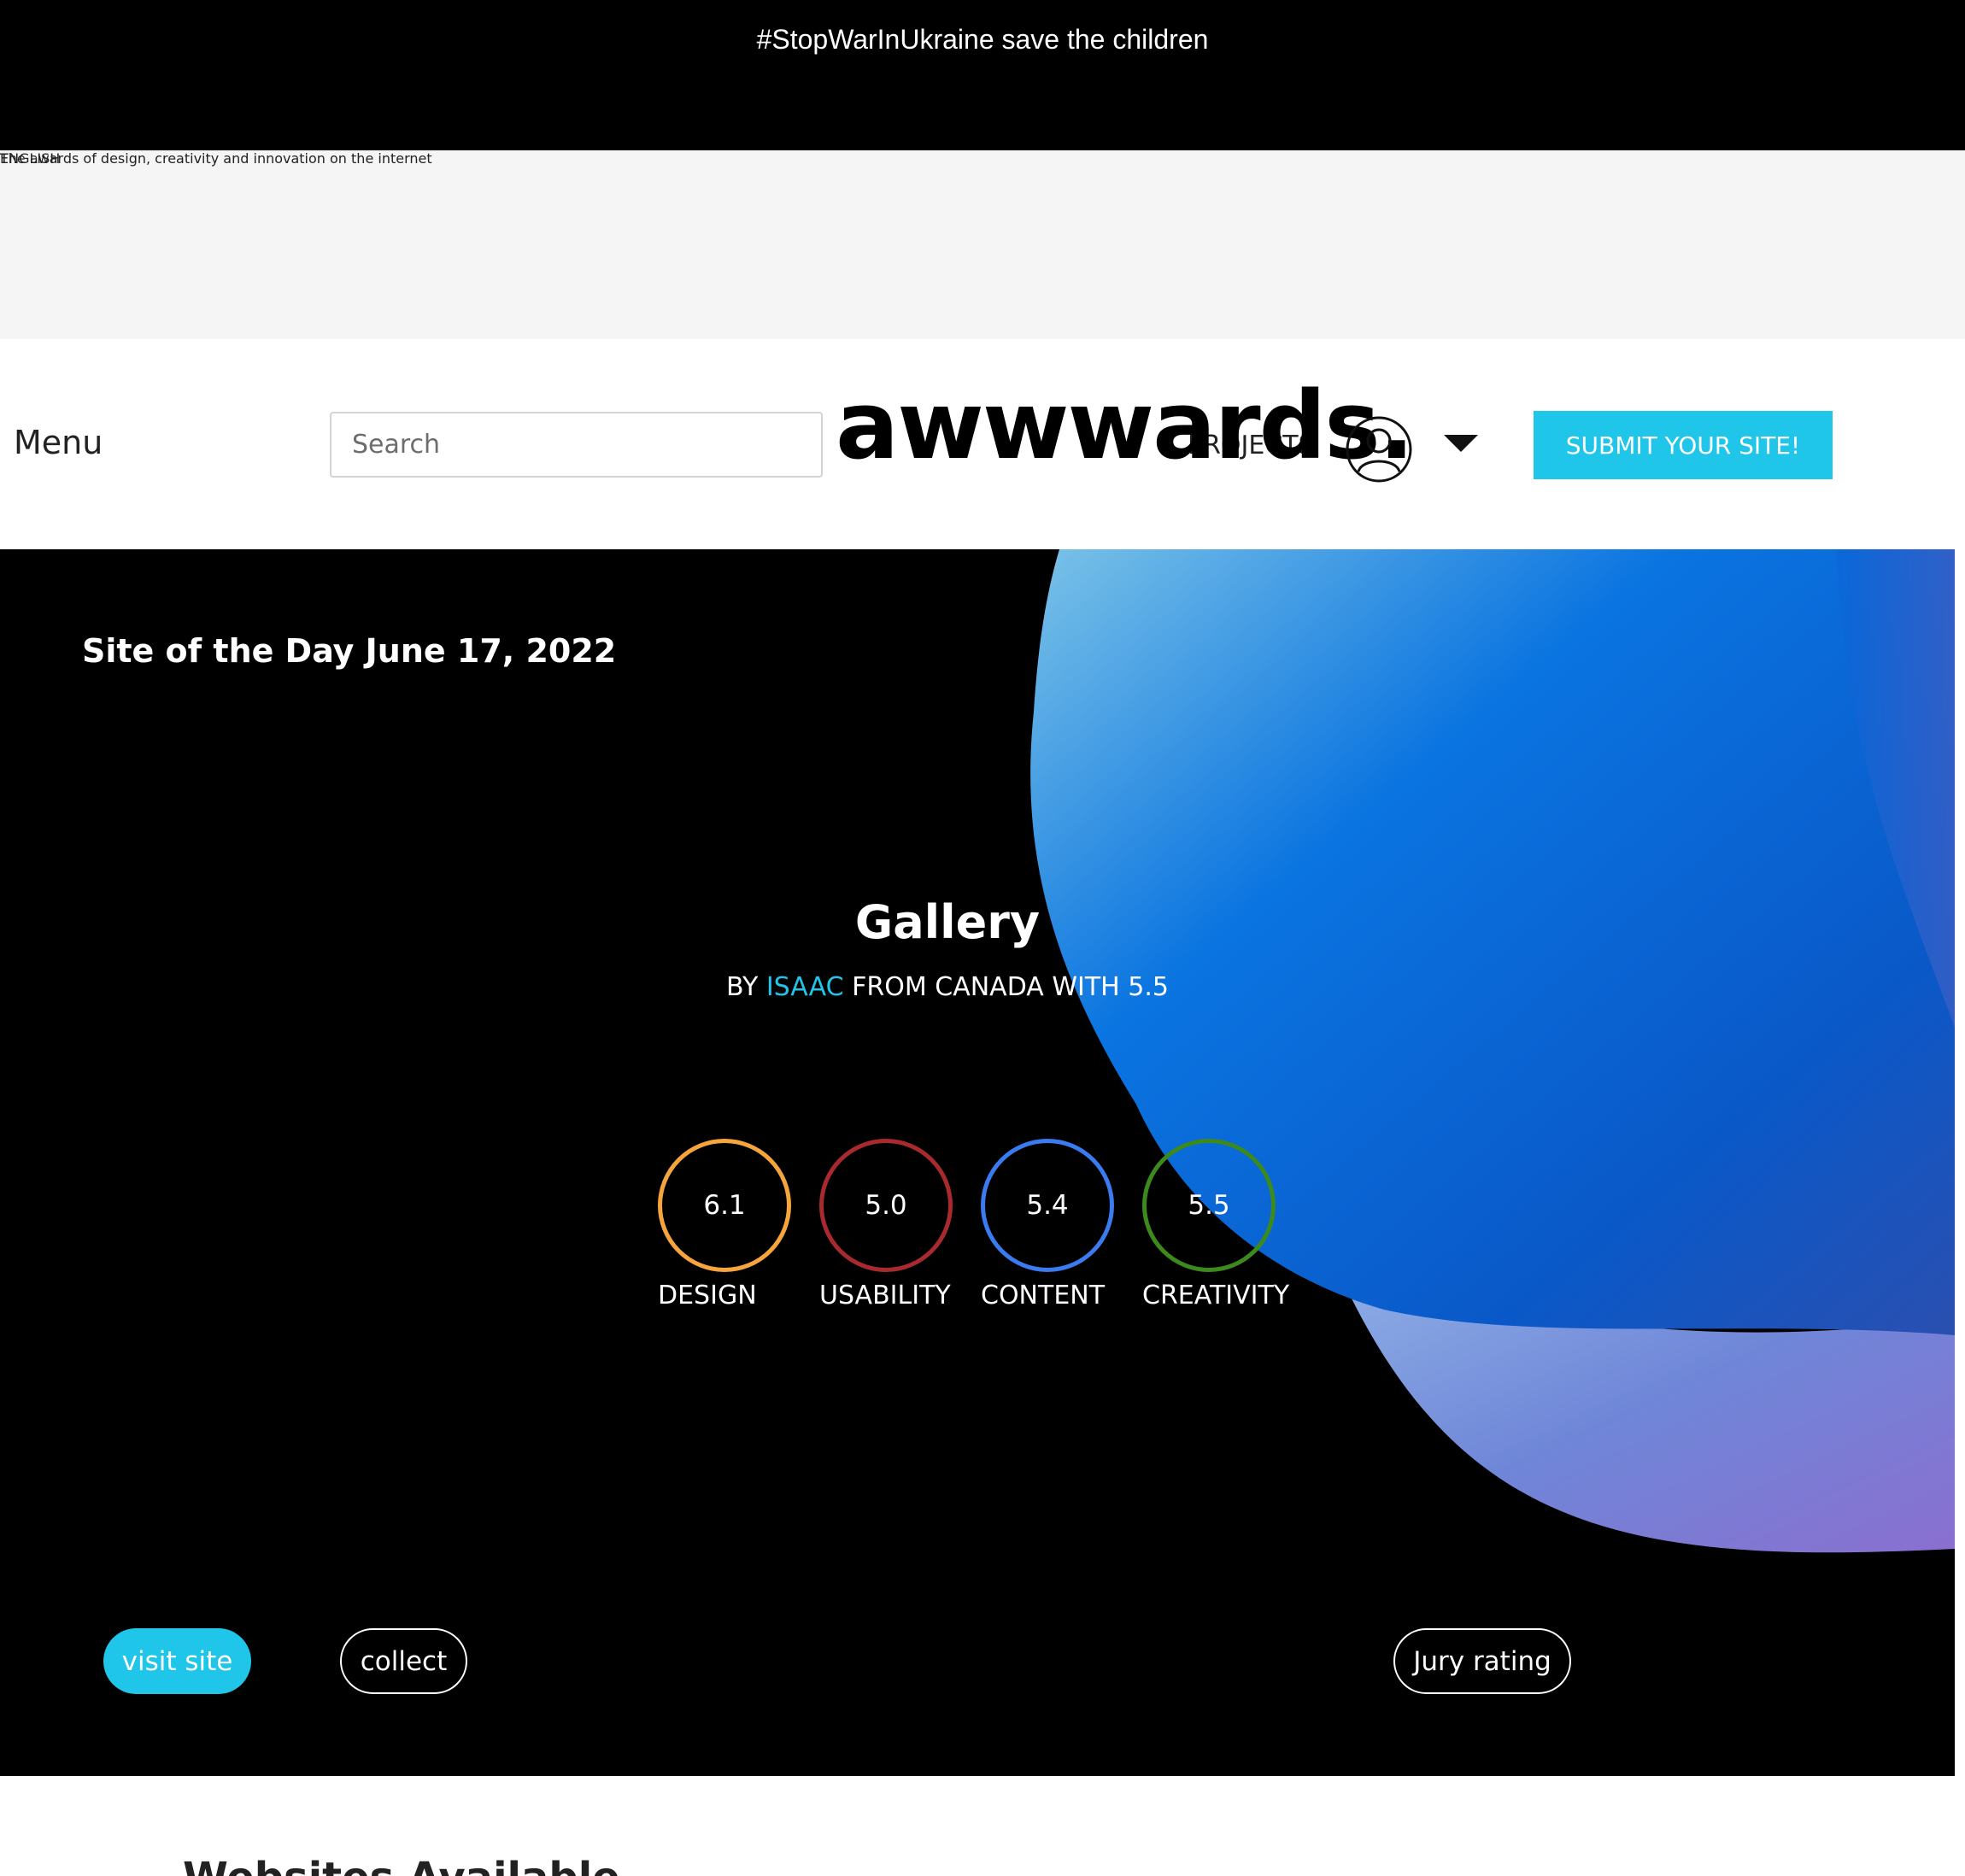 Image resolution: width=1965 pixels, height=1876 pixels. I want to click on collect-button: collect, so click(403, 1661).